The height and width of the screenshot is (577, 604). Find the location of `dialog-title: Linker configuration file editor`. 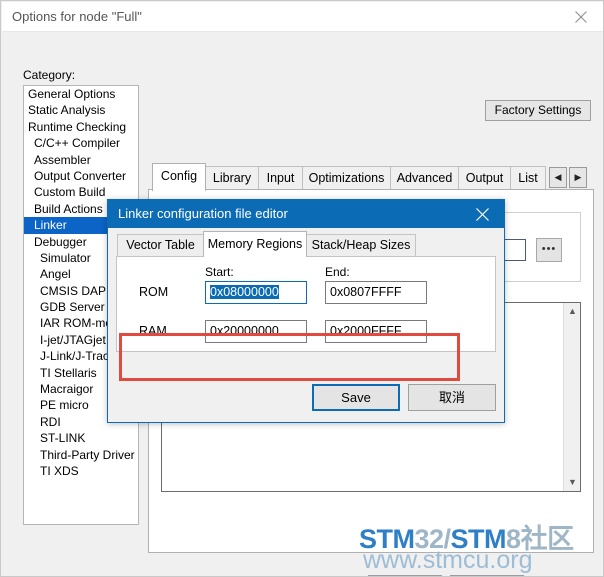

dialog-title: Linker configuration file editor is located at coordinates (203, 213).